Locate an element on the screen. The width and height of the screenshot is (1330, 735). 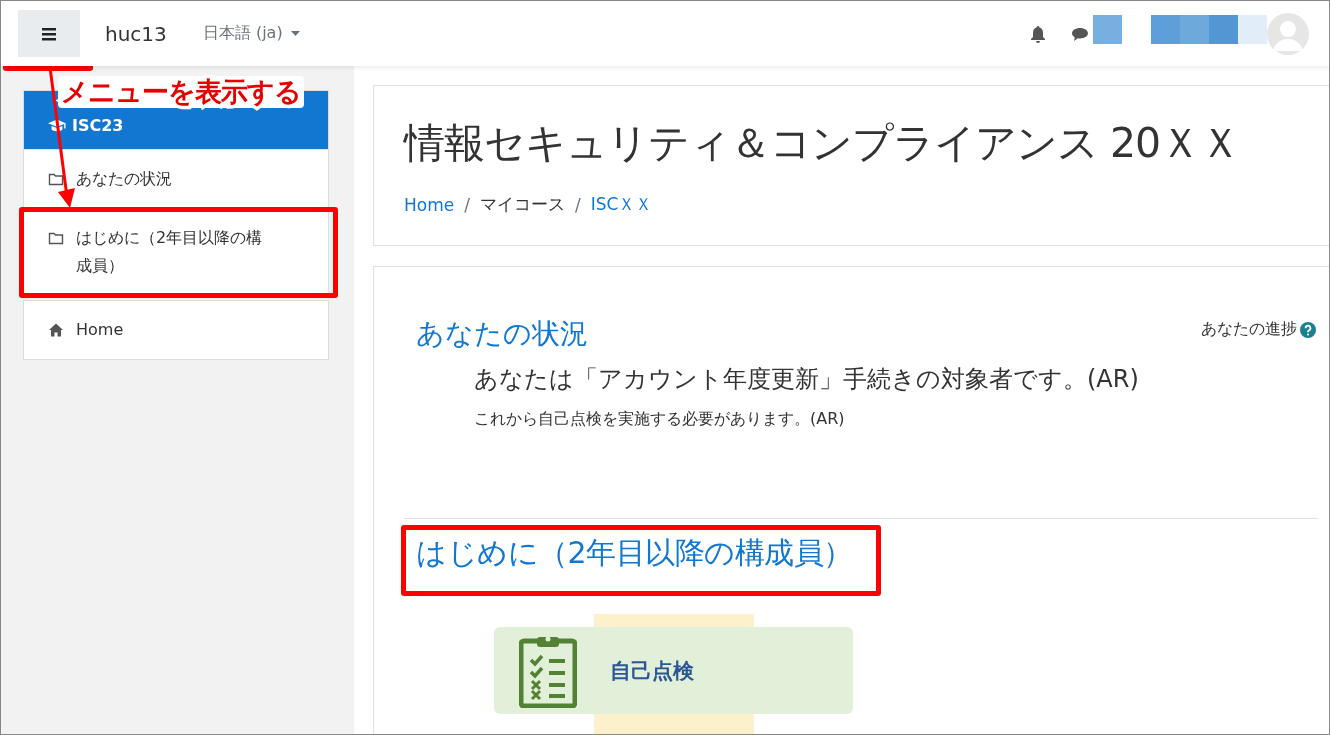
help-icon is located at coordinates (1308, 329).